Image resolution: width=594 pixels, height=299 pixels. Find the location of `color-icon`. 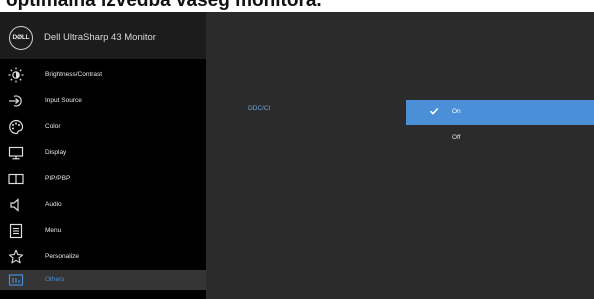

color-icon is located at coordinates (16, 127).